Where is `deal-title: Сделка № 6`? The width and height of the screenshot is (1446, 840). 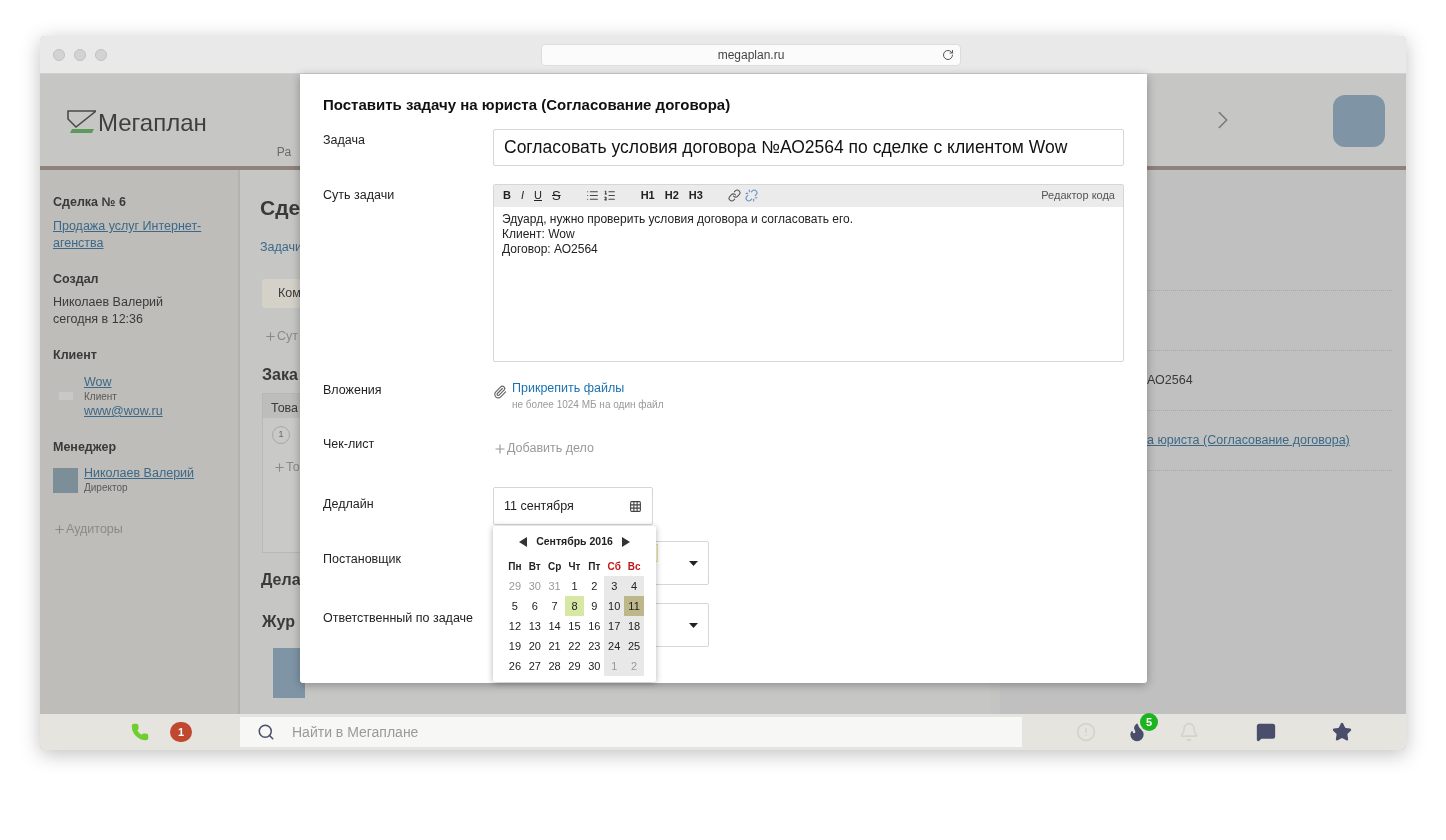 deal-title: Сделка № 6 is located at coordinates (90, 202).